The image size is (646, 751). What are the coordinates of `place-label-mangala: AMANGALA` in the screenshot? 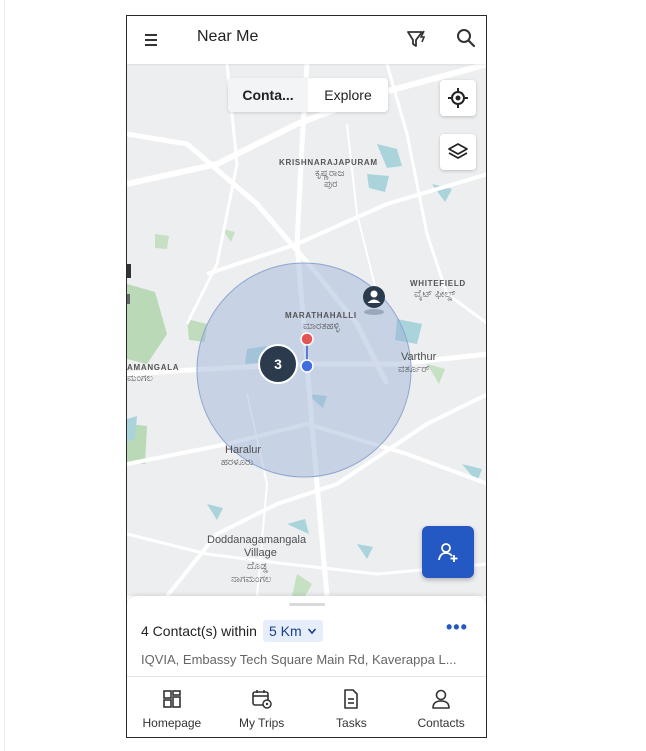 It's located at (153, 367).